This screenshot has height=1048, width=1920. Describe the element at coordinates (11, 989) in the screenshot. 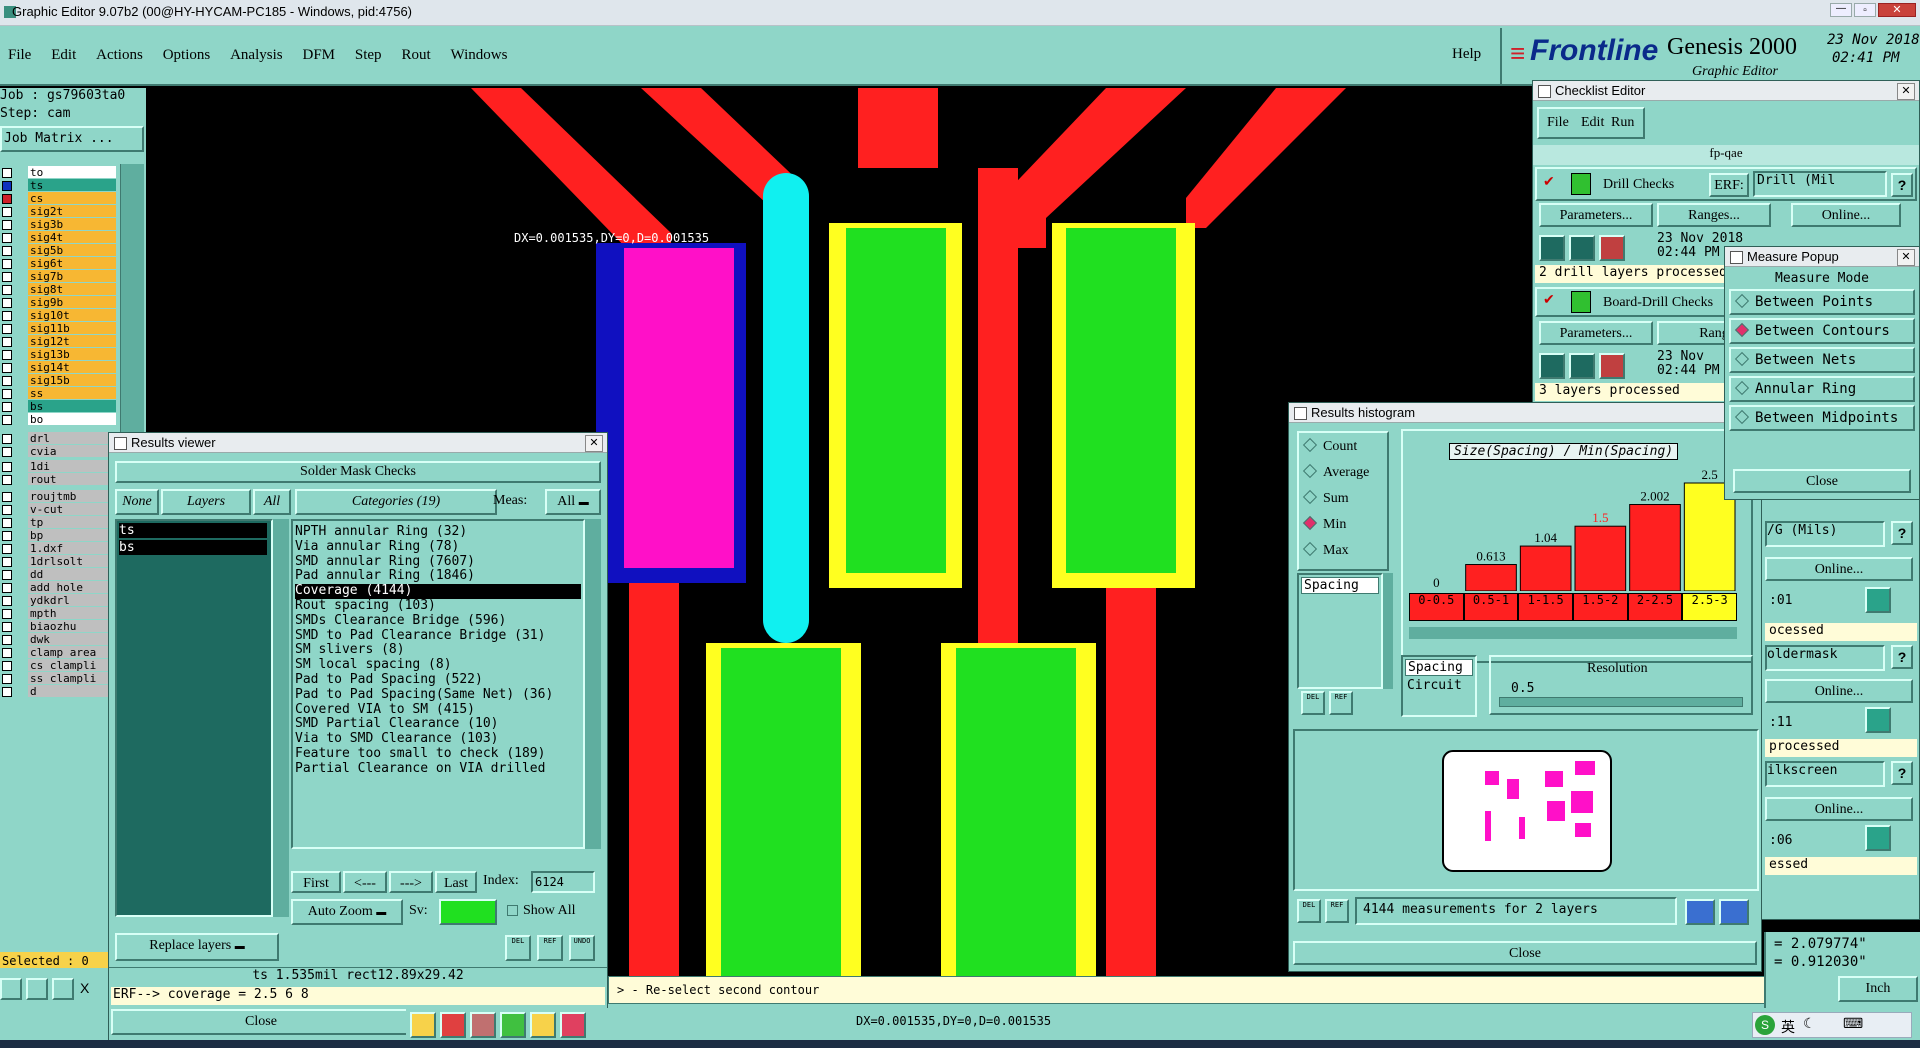

I see `zoom-tool-icon` at that location.